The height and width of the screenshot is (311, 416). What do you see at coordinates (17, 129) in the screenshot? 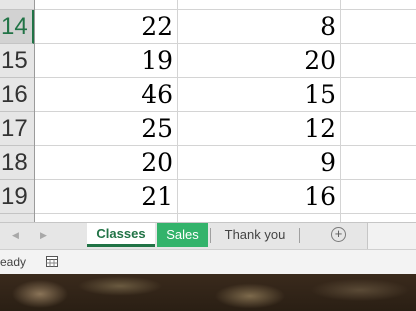
I see `row-header-17: 17` at bounding box center [17, 129].